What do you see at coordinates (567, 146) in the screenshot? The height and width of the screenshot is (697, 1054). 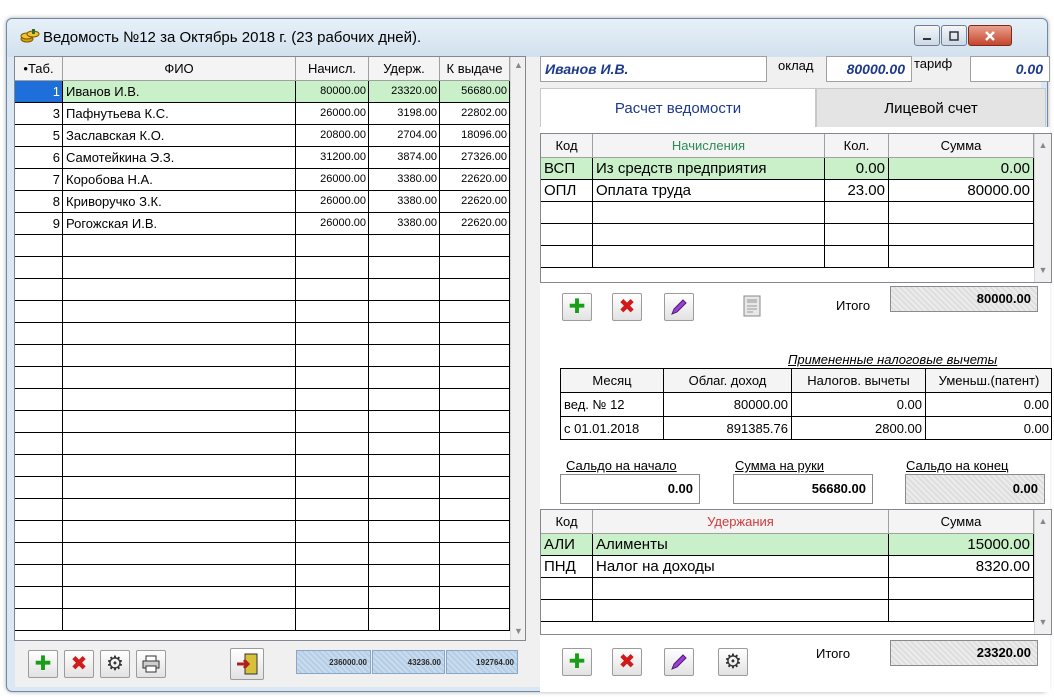 I see `accruals-col-kod: Код` at bounding box center [567, 146].